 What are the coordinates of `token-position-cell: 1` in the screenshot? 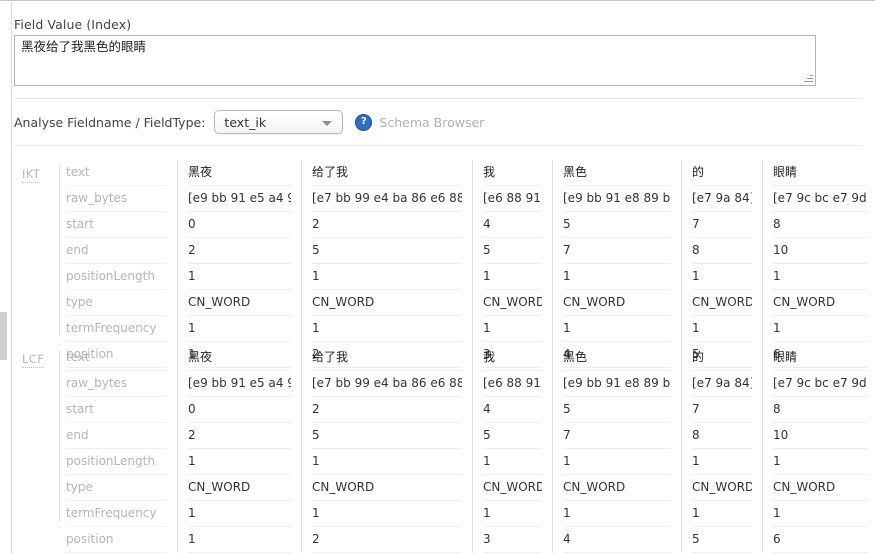 It's located at (239, 540).